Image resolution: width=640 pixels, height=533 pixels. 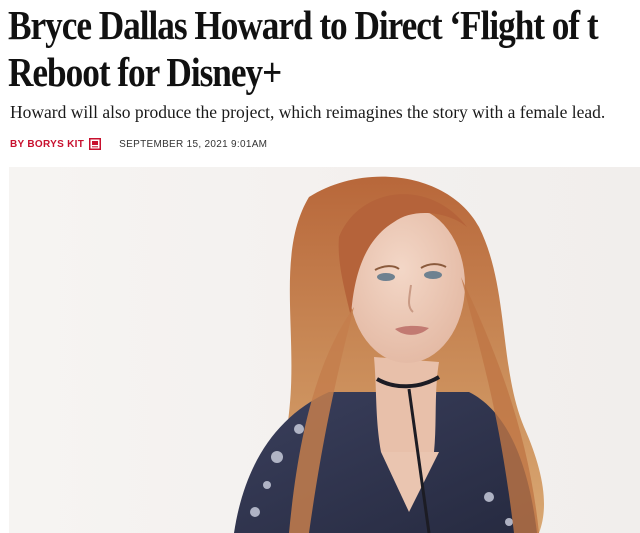 What do you see at coordinates (95, 144) in the screenshot?
I see `author-page-icon` at bounding box center [95, 144].